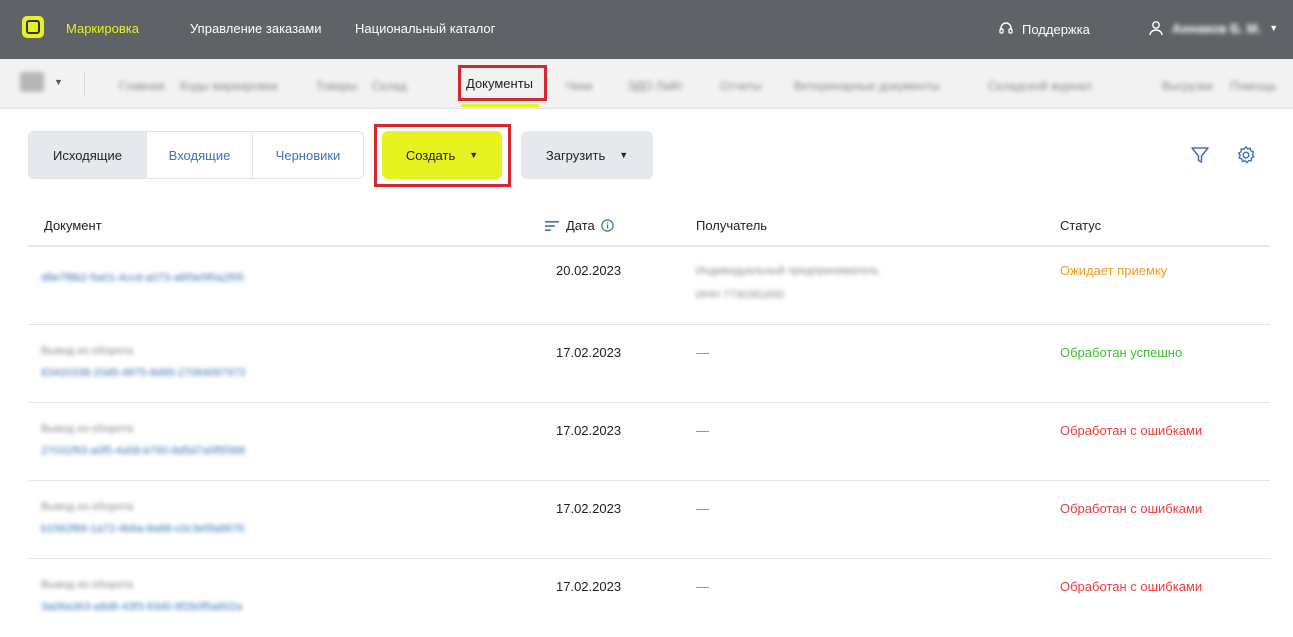  What do you see at coordinates (1080, 225) in the screenshot?
I see `column-header-status: Статус` at bounding box center [1080, 225].